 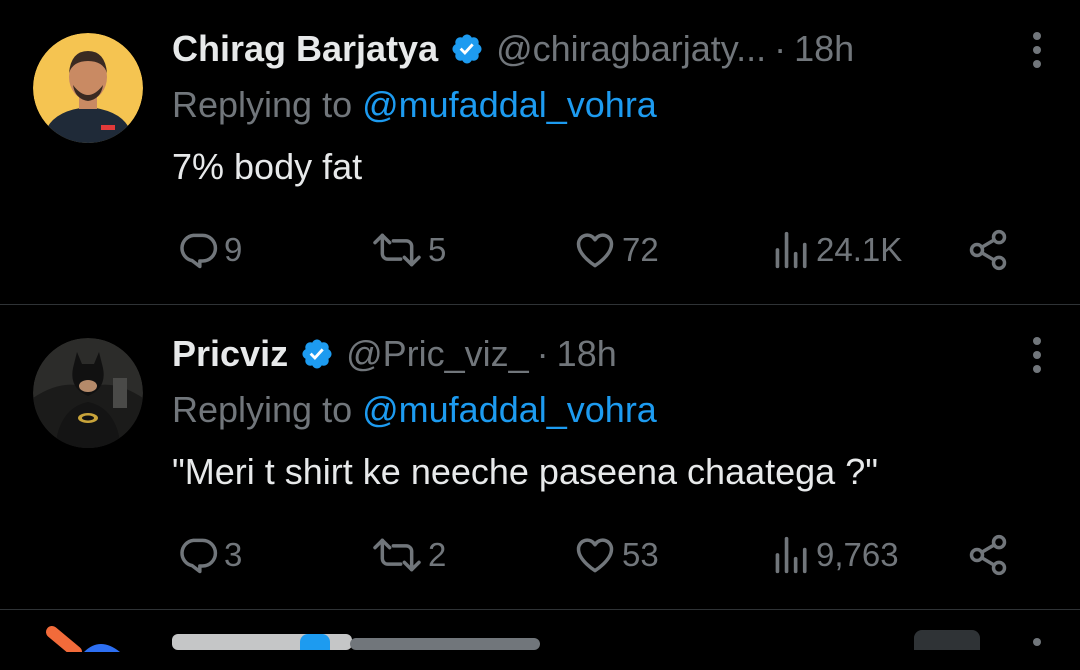 I want to click on tweet-3-partial, so click(x=540, y=640).